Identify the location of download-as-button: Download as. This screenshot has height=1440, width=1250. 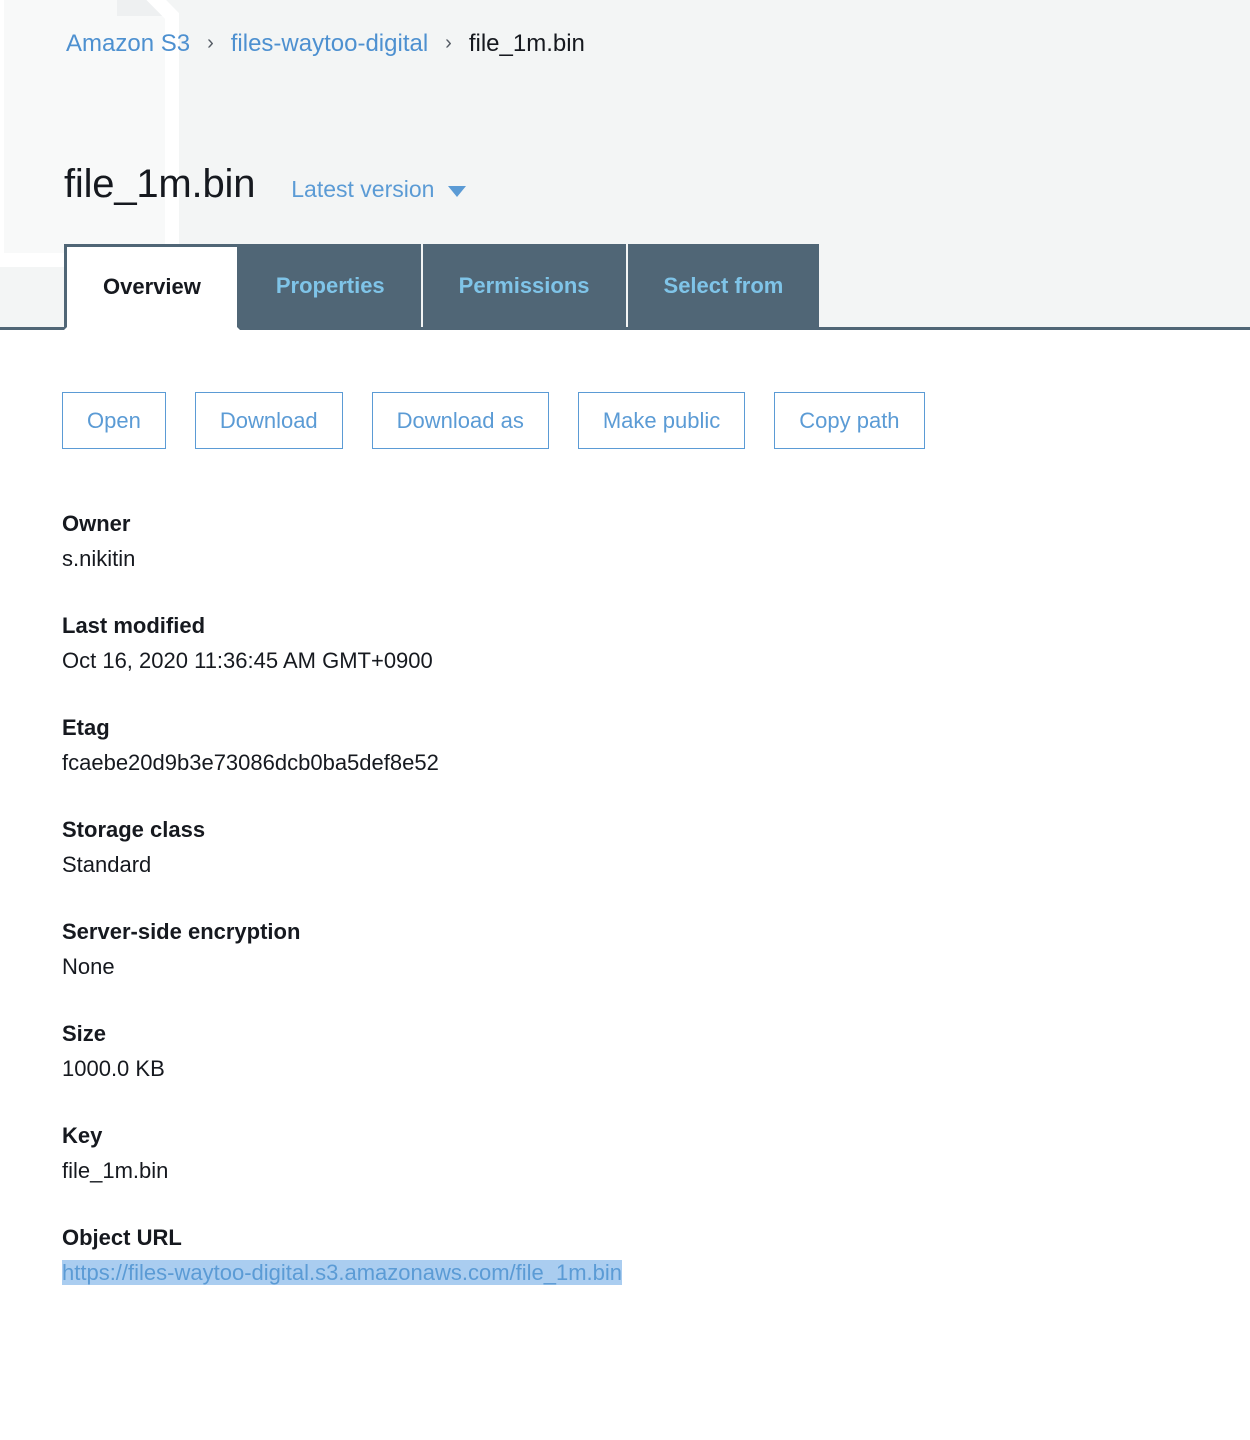
(460, 420).